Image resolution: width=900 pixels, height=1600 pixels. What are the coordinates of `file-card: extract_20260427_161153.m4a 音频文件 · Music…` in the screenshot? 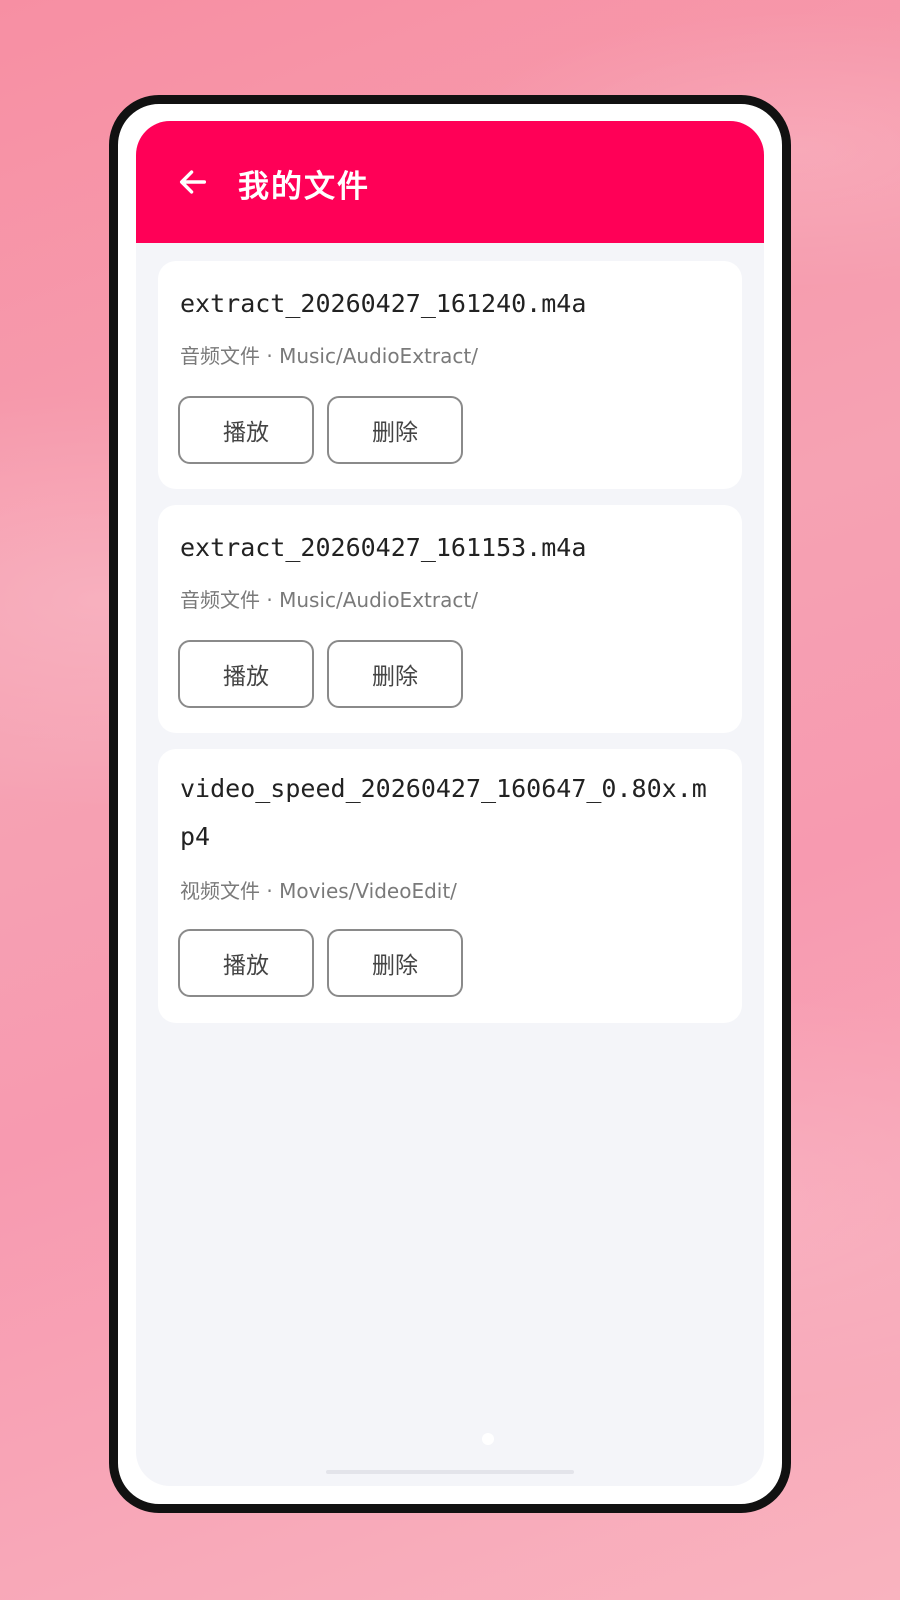 It's located at (450, 619).